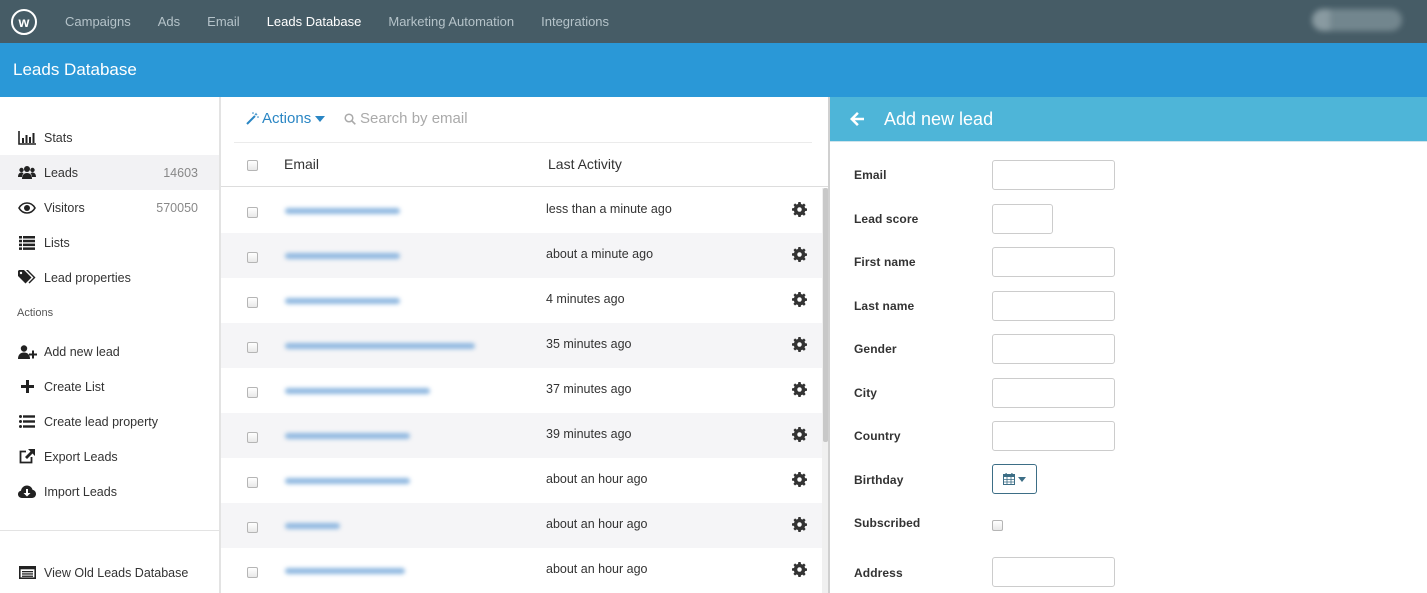 The image size is (1427, 593). What do you see at coordinates (98, 21) in the screenshot?
I see `nav-campaigns: Campaigns` at bounding box center [98, 21].